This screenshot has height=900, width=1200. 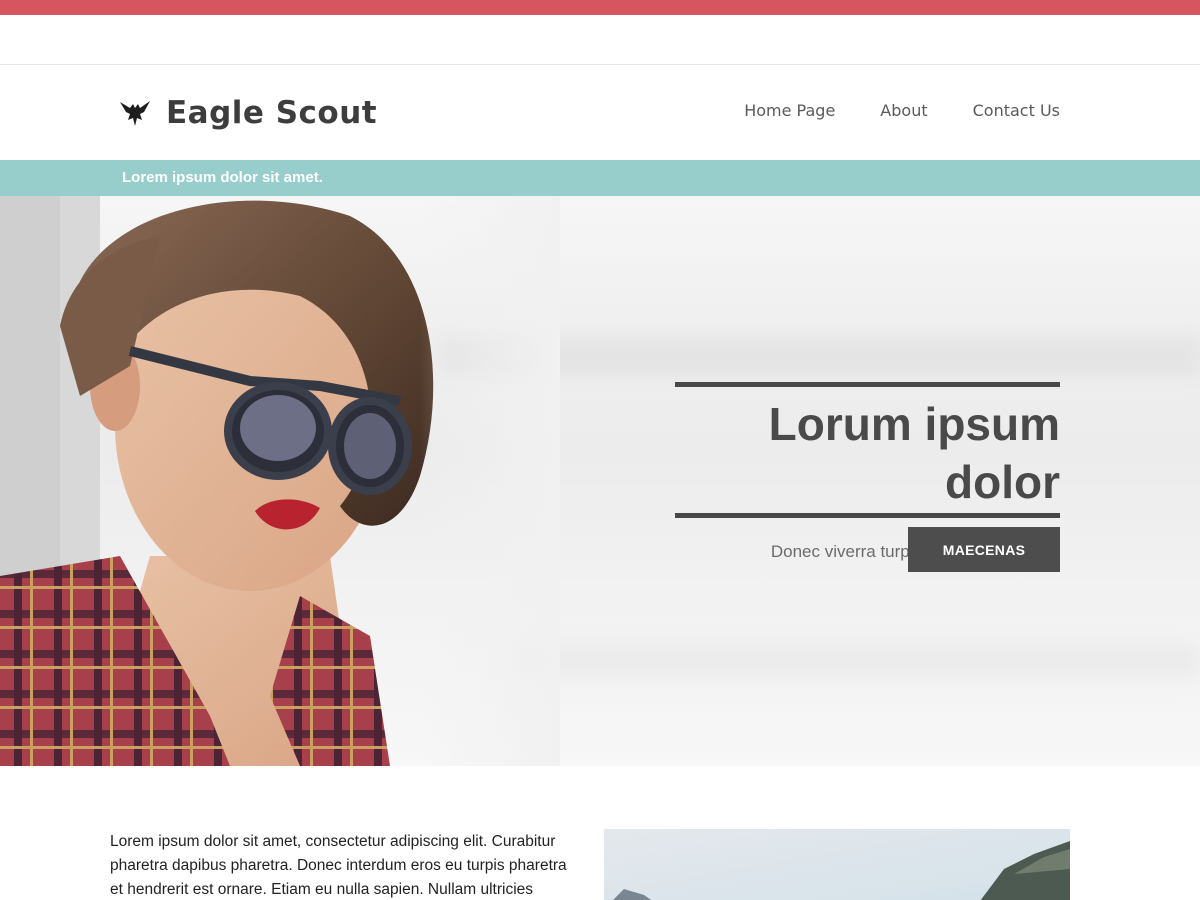 What do you see at coordinates (600, 112) in the screenshot?
I see `site-header: Eagle Scout Home Page About Contact Us` at bounding box center [600, 112].